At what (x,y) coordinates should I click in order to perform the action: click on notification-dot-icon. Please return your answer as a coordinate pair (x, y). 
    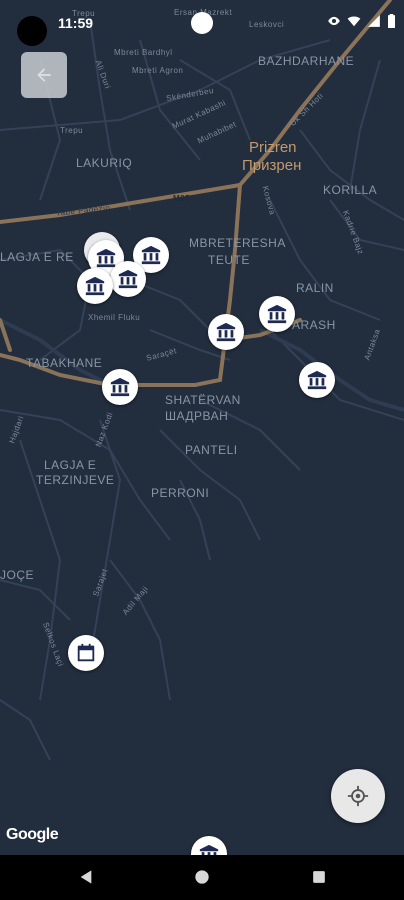
    Looking at the image, I should click on (202, 23).